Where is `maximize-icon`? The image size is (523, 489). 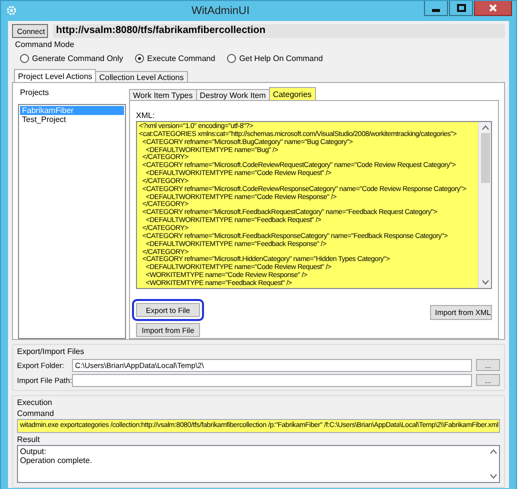
maximize-icon is located at coordinates (461, 8).